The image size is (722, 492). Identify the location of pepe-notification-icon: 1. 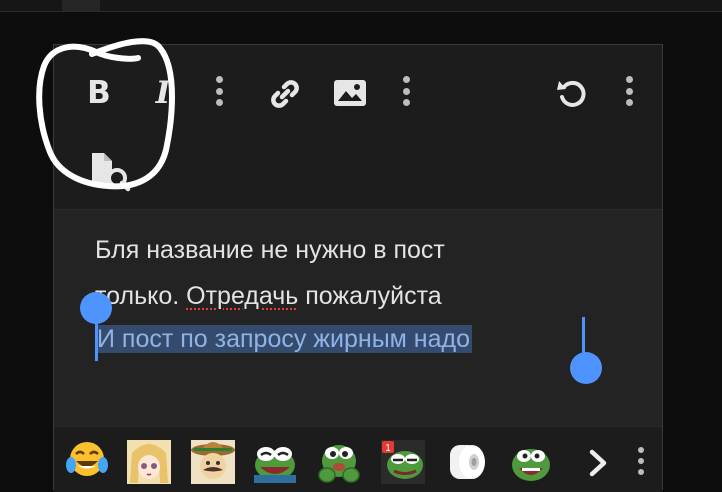
(403, 462).